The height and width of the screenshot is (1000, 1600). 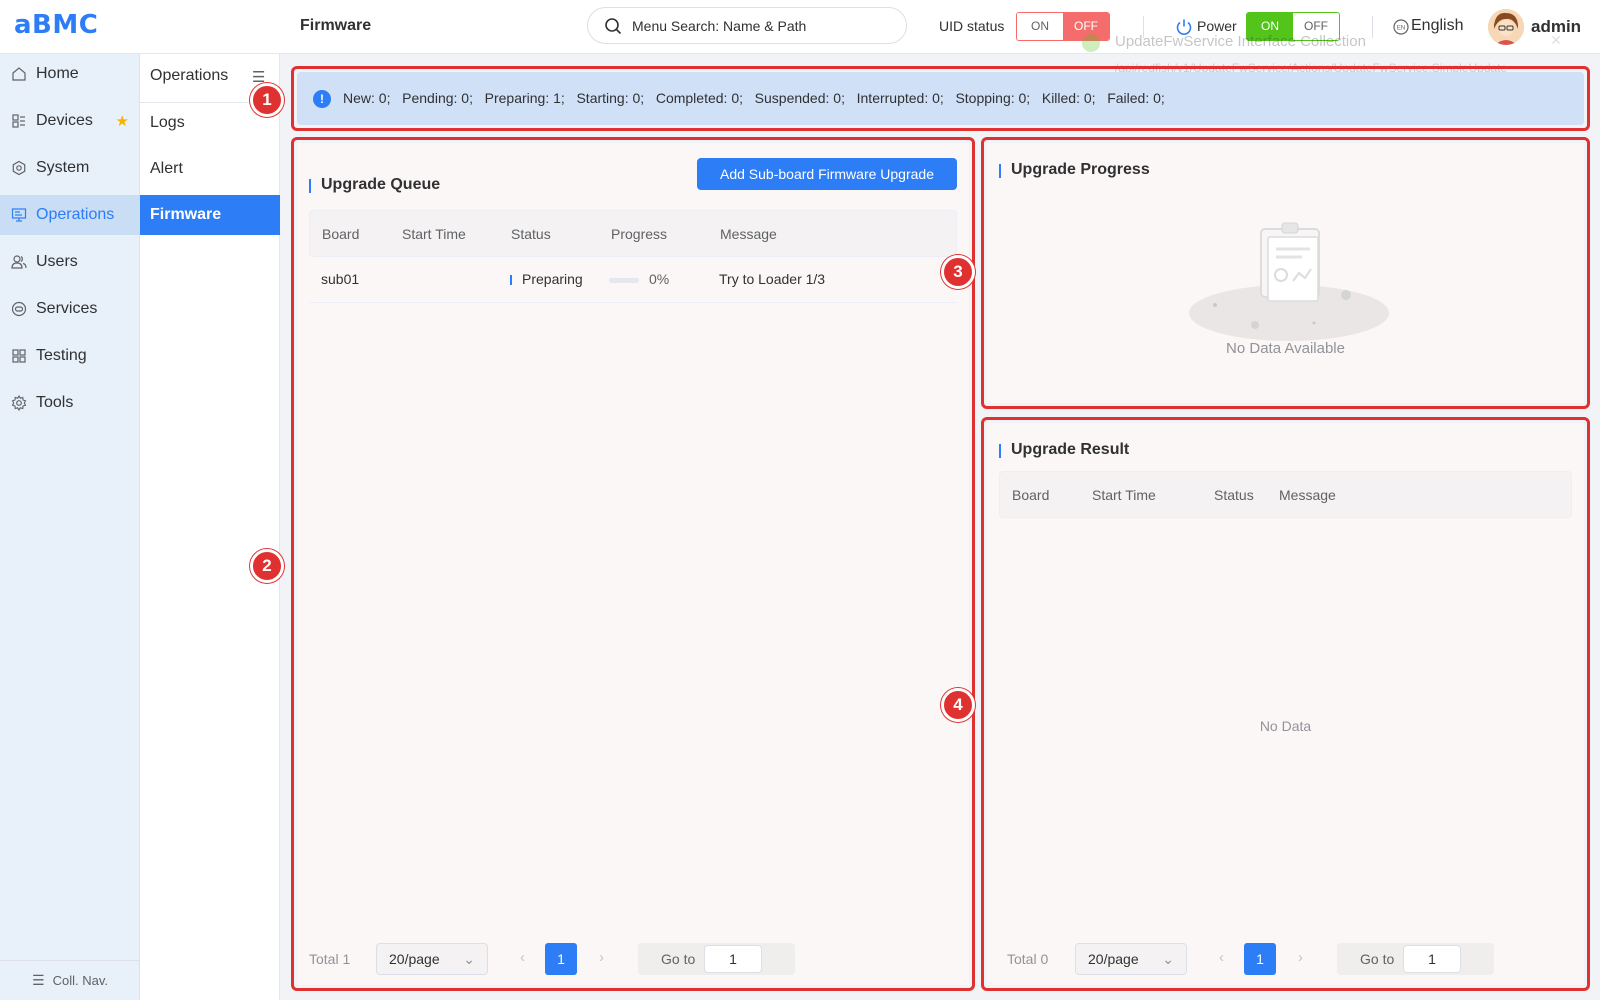 I want to click on annotation-badge: 4, so click(x=958, y=705).